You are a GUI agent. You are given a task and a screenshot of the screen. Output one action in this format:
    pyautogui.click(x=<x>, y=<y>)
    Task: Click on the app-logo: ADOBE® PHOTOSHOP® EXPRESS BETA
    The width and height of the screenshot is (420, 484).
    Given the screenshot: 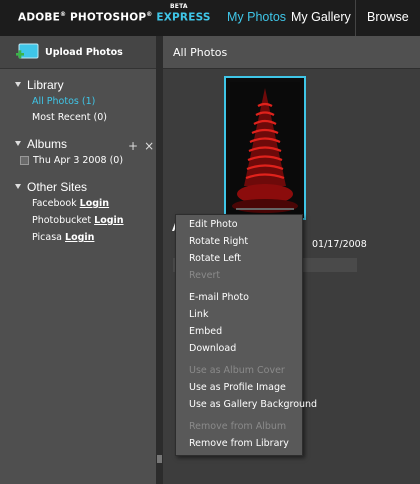 What is the action you would take?
    pyautogui.click(x=114, y=13)
    